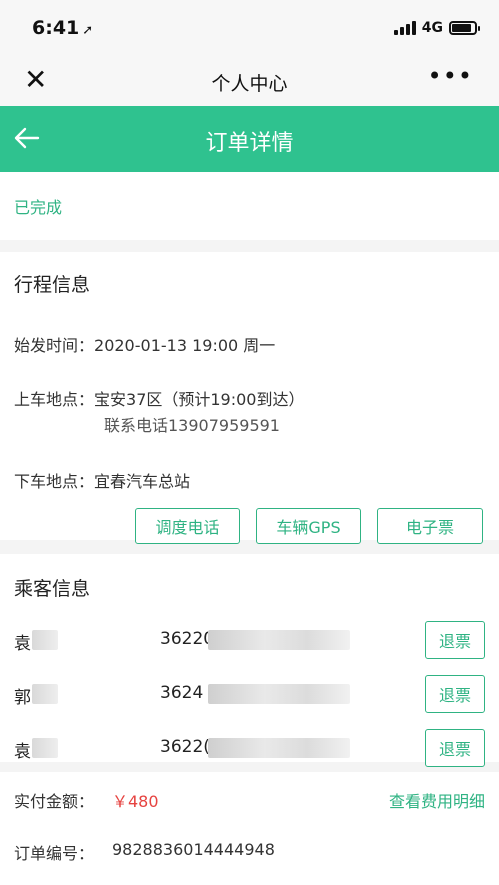 The image size is (499, 885). What do you see at coordinates (54, 481) in the screenshot?
I see `dropoff-label: 下车地点：` at bounding box center [54, 481].